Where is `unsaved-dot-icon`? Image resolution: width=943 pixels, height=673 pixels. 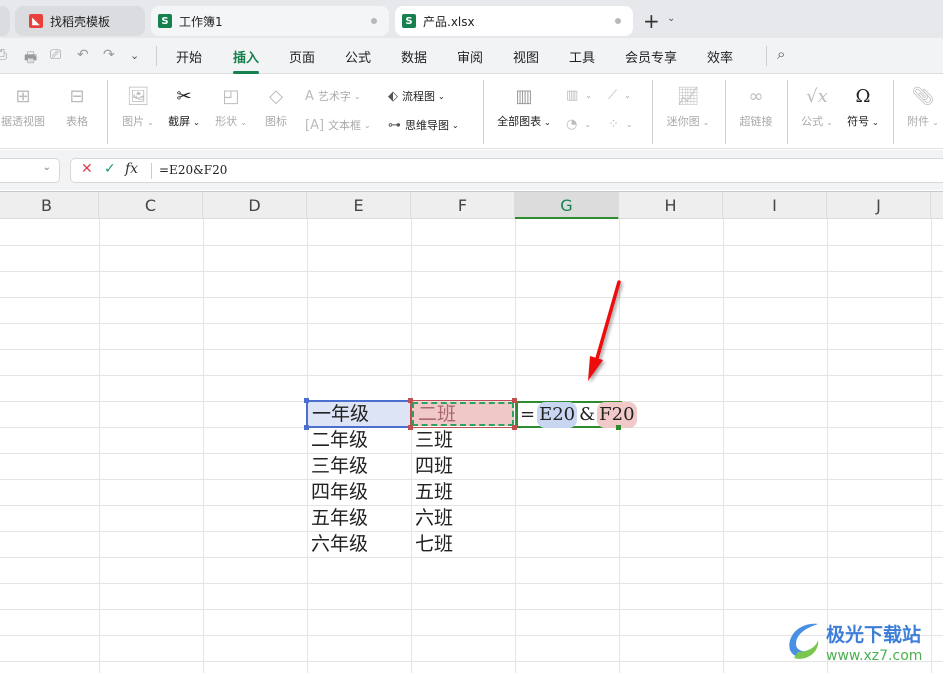
unsaved-dot-icon is located at coordinates (374, 21).